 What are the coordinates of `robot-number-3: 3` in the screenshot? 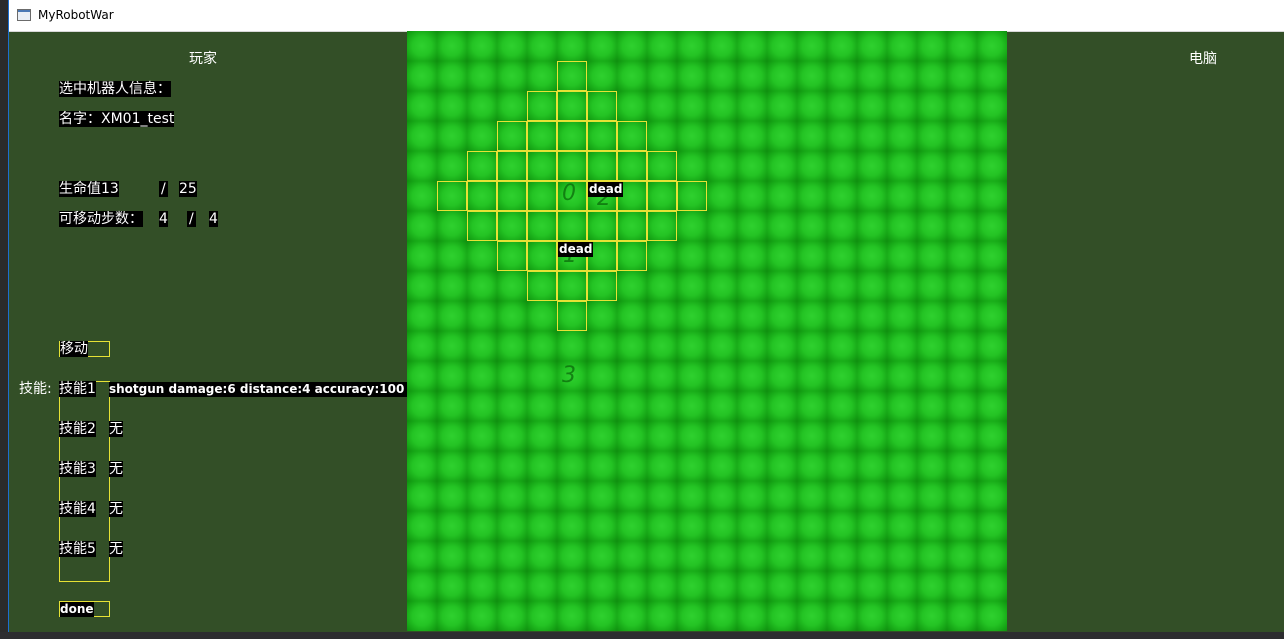 It's located at (569, 375).